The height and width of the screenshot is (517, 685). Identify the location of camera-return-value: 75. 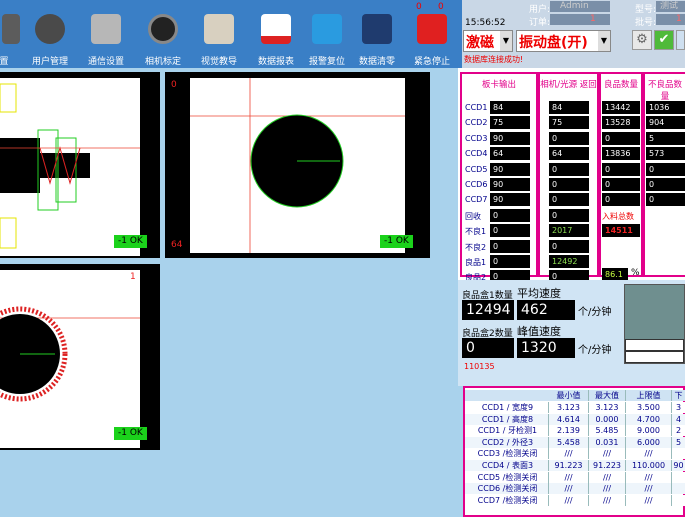
(569, 123).